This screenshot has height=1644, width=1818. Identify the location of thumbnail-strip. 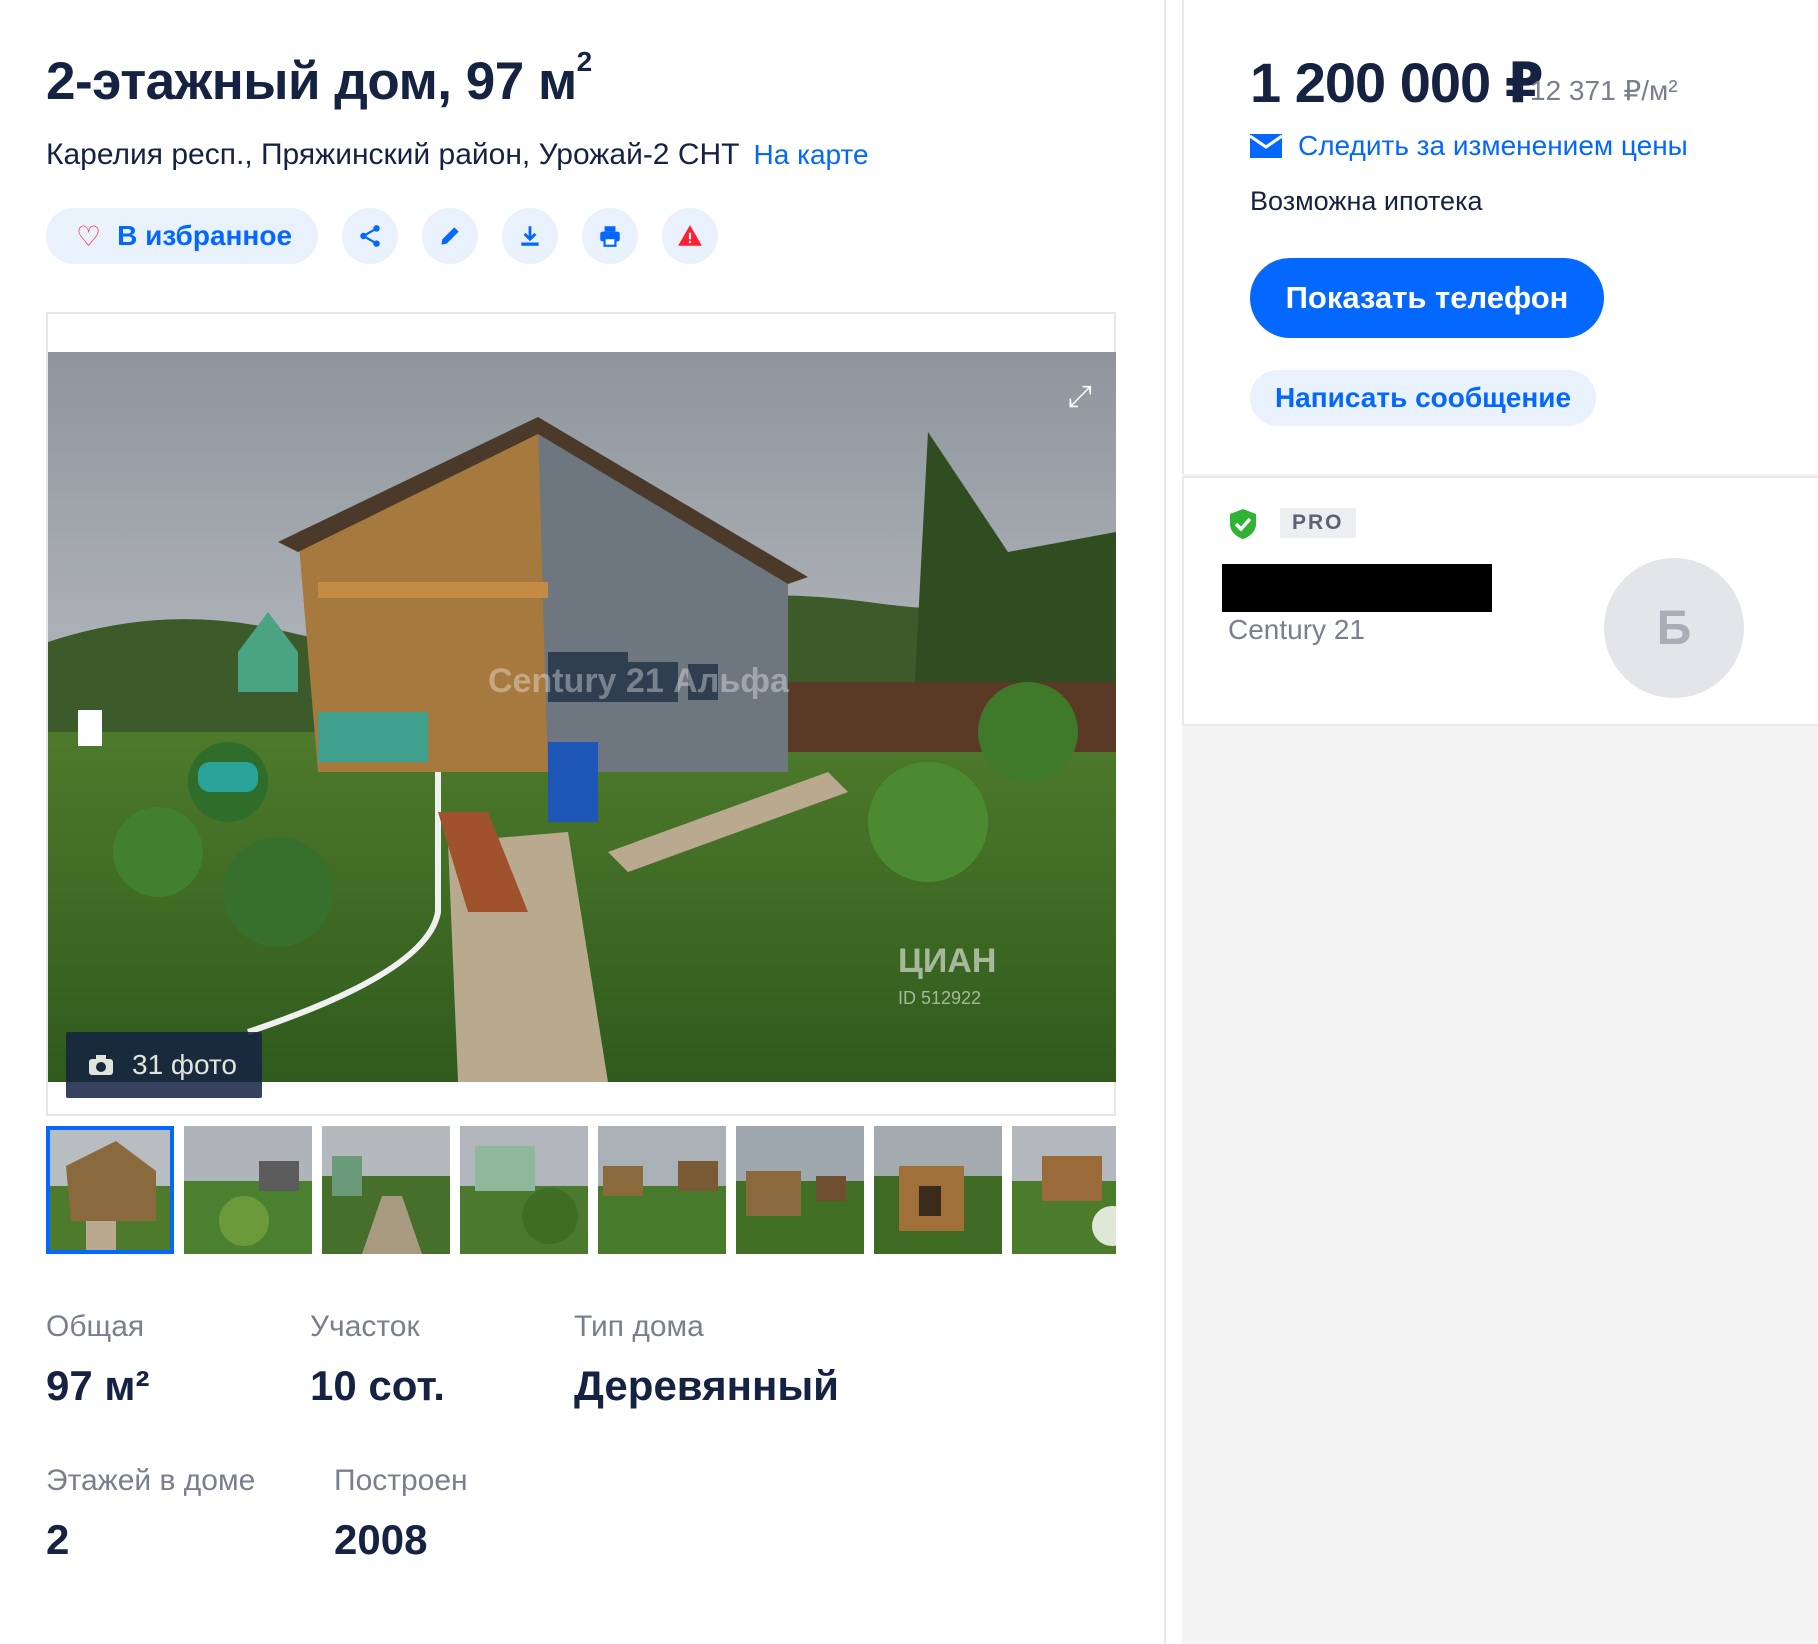
(581, 1190).